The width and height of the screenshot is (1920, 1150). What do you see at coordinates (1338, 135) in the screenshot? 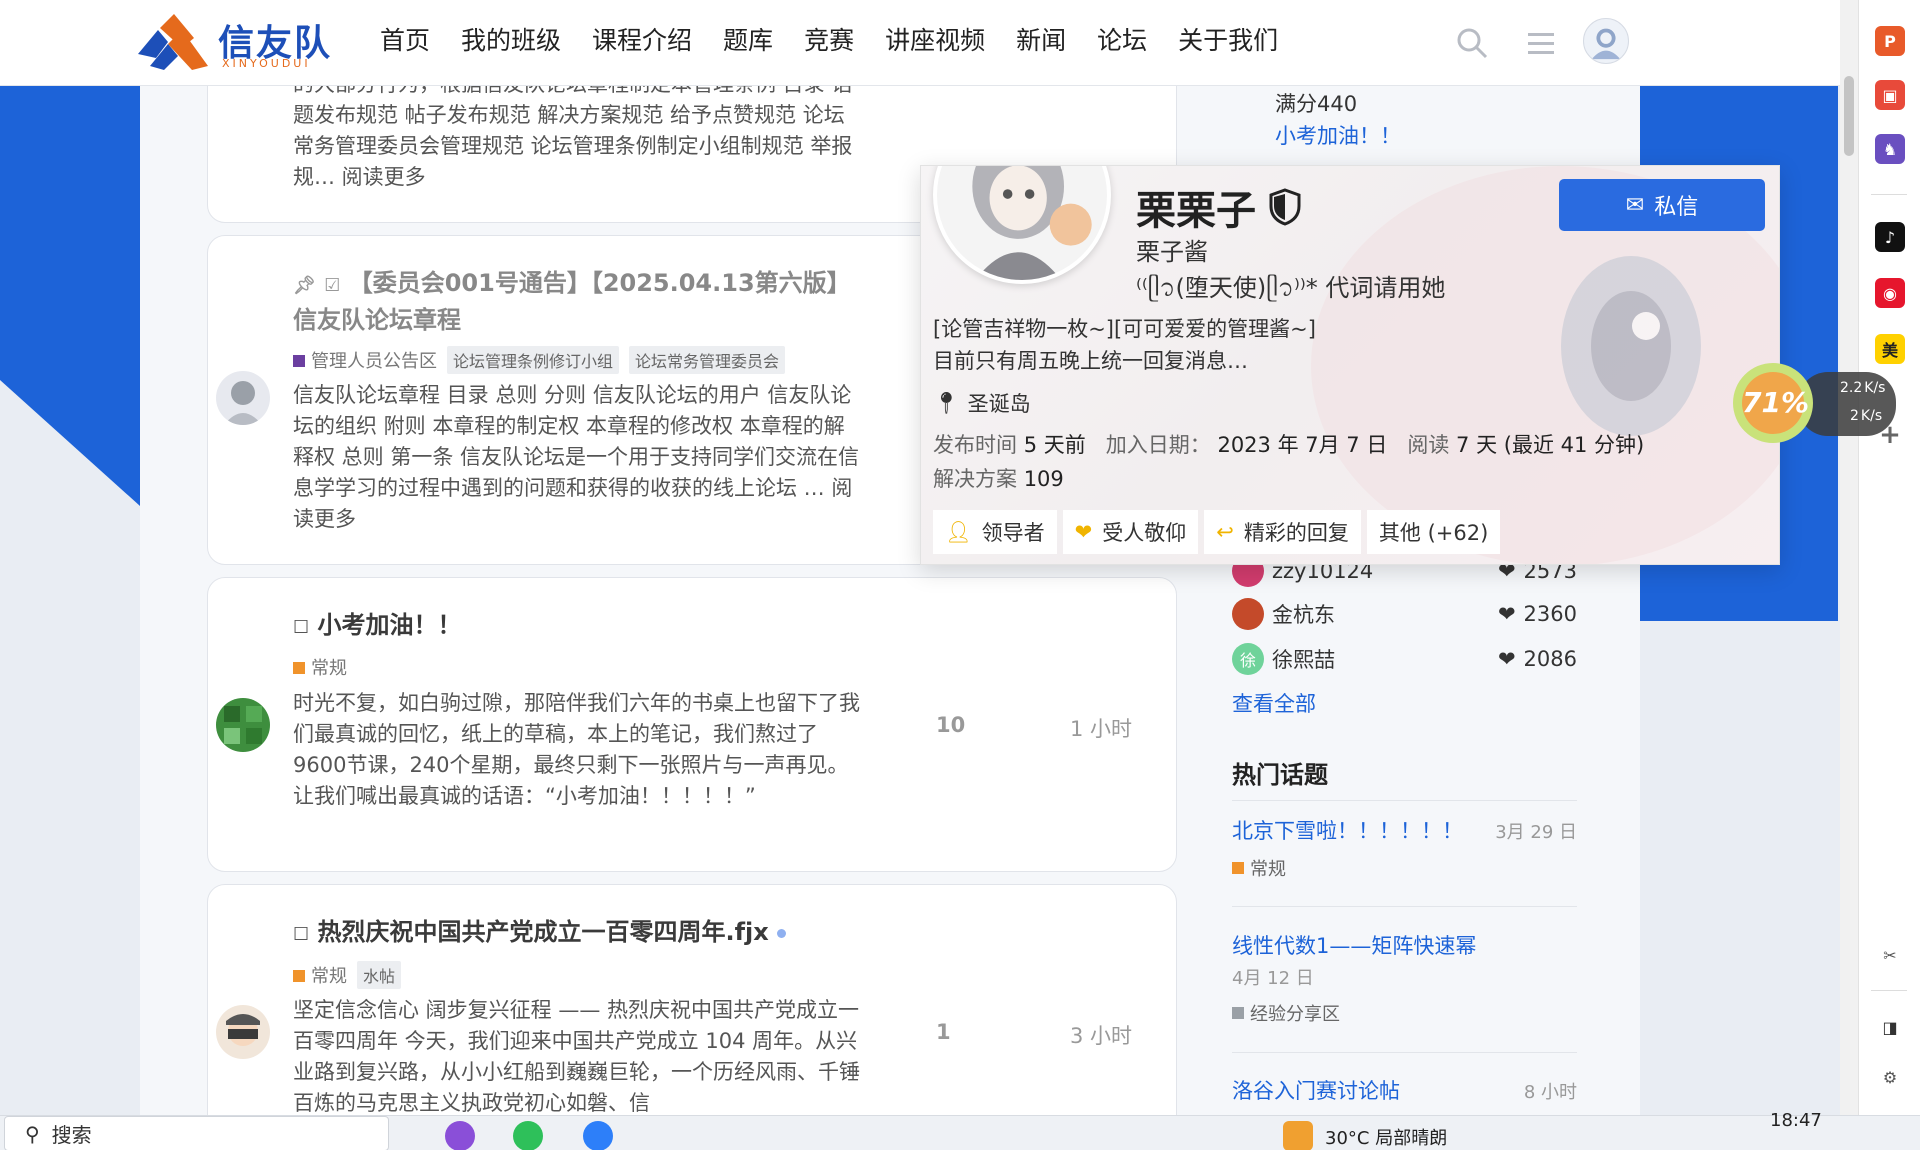
I see `sidebar-topic-link: 小考加油！！` at bounding box center [1338, 135].